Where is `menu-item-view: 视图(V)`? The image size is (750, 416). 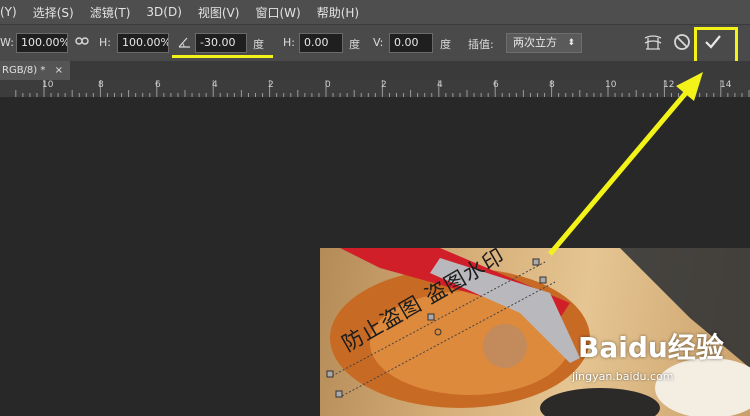
menu-item-view: 视图(V) is located at coordinates (219, 12).